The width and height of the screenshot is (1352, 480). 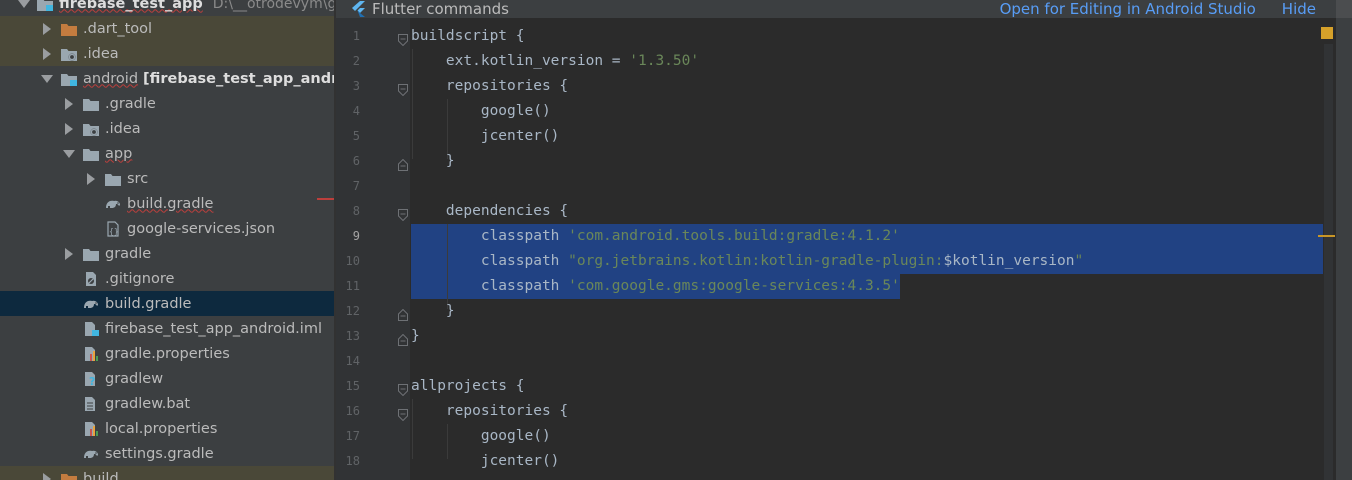 What do you see at coordinates (167, 453) in the screenshot?
I see `tree-item: settings.gradle` at bounding box center [167, 453].